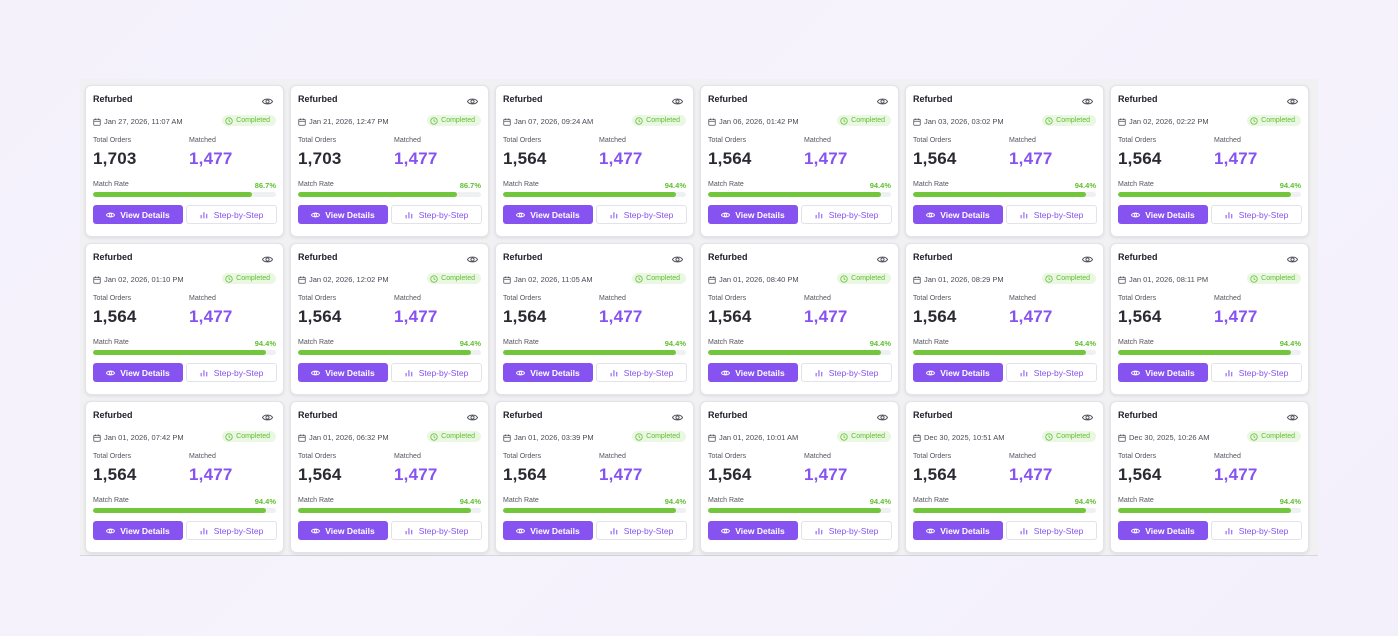 This screenshot has height=636, width=1398. Describe the element at coordinates (138, 279) in the screenshot. I see `report-date: Jan 02, 2026, 01:10 PM` at that location.